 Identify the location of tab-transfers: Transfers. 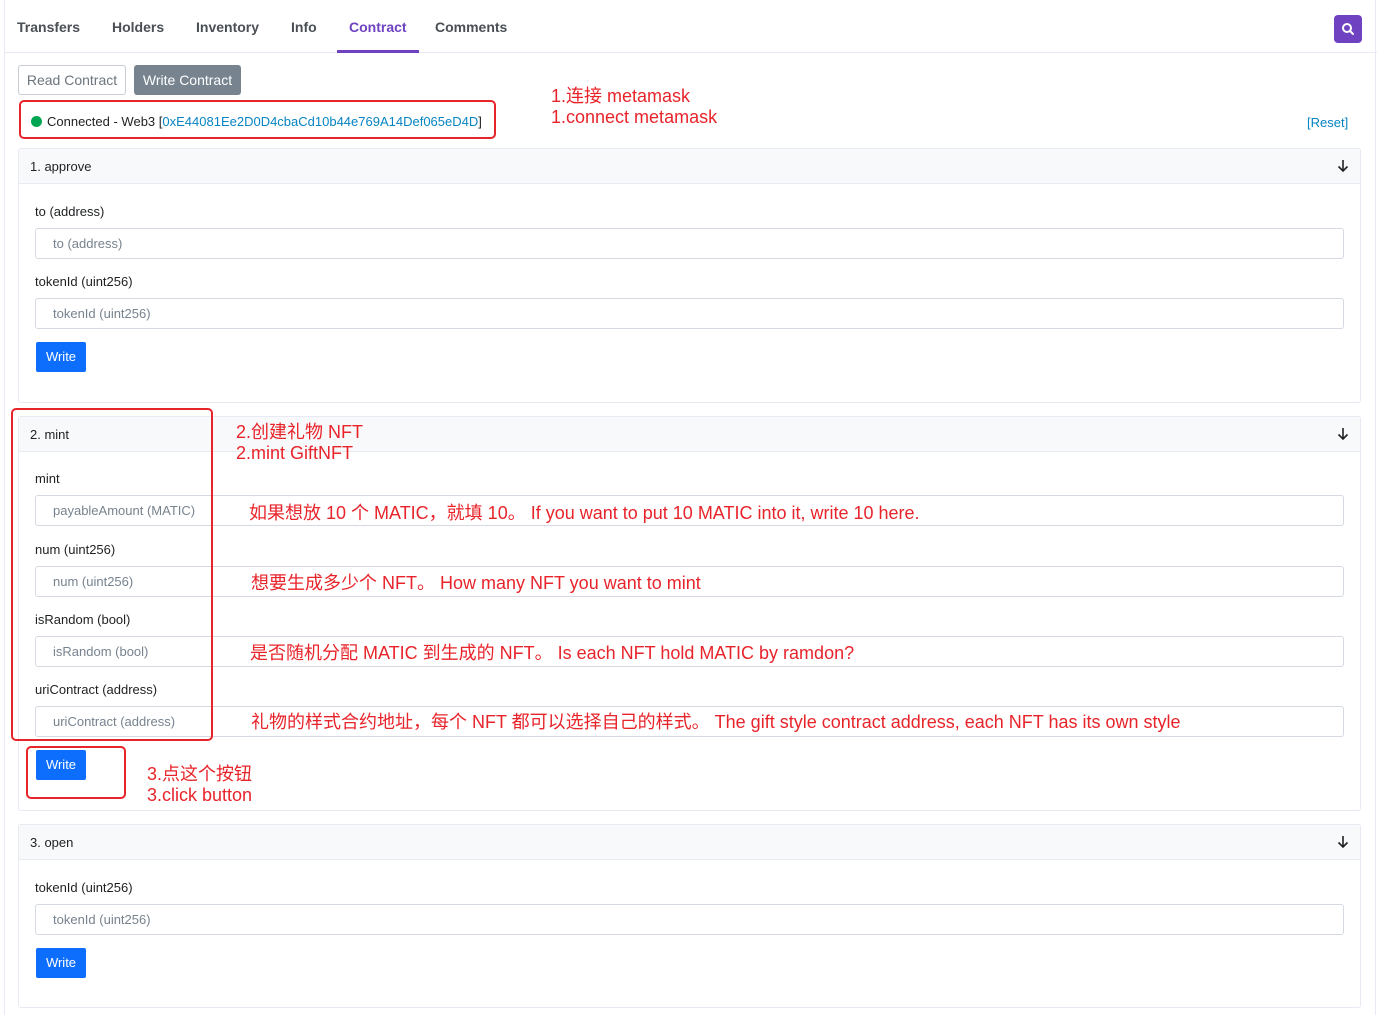
(48, 27).